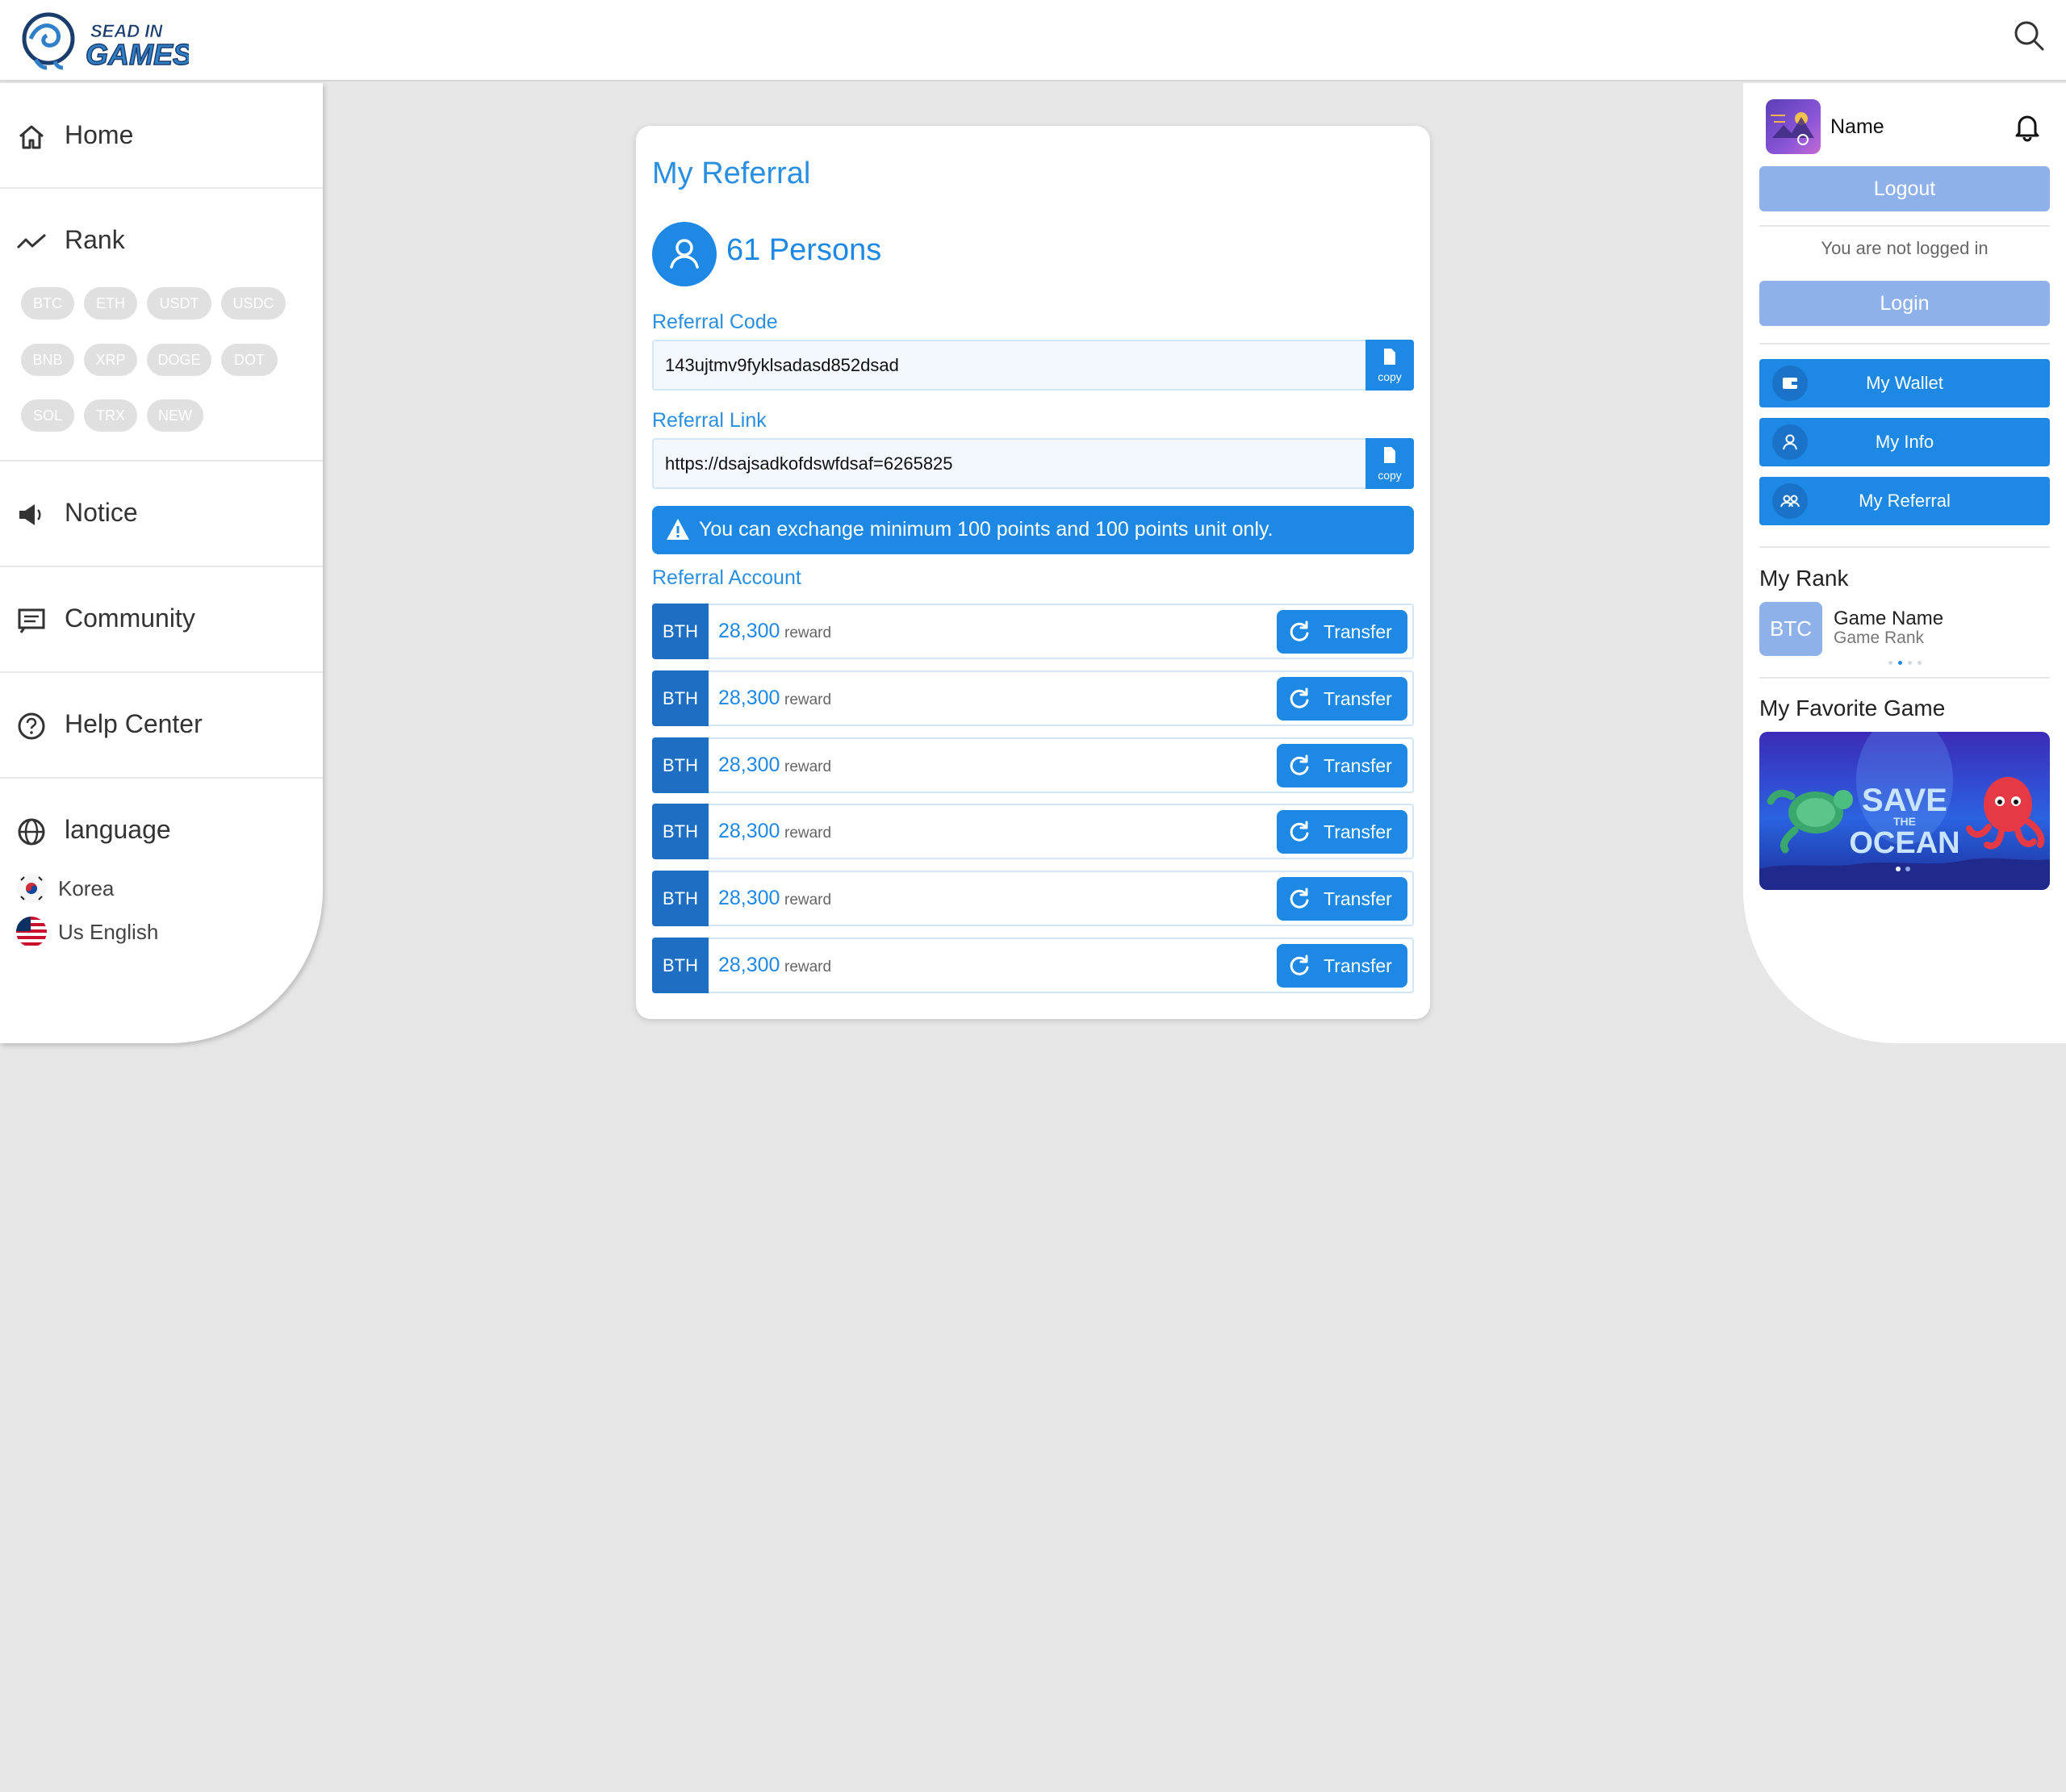 The height and width of the screenshot is (1792, 2066). I want to click on person-icon, so click(684, 254).